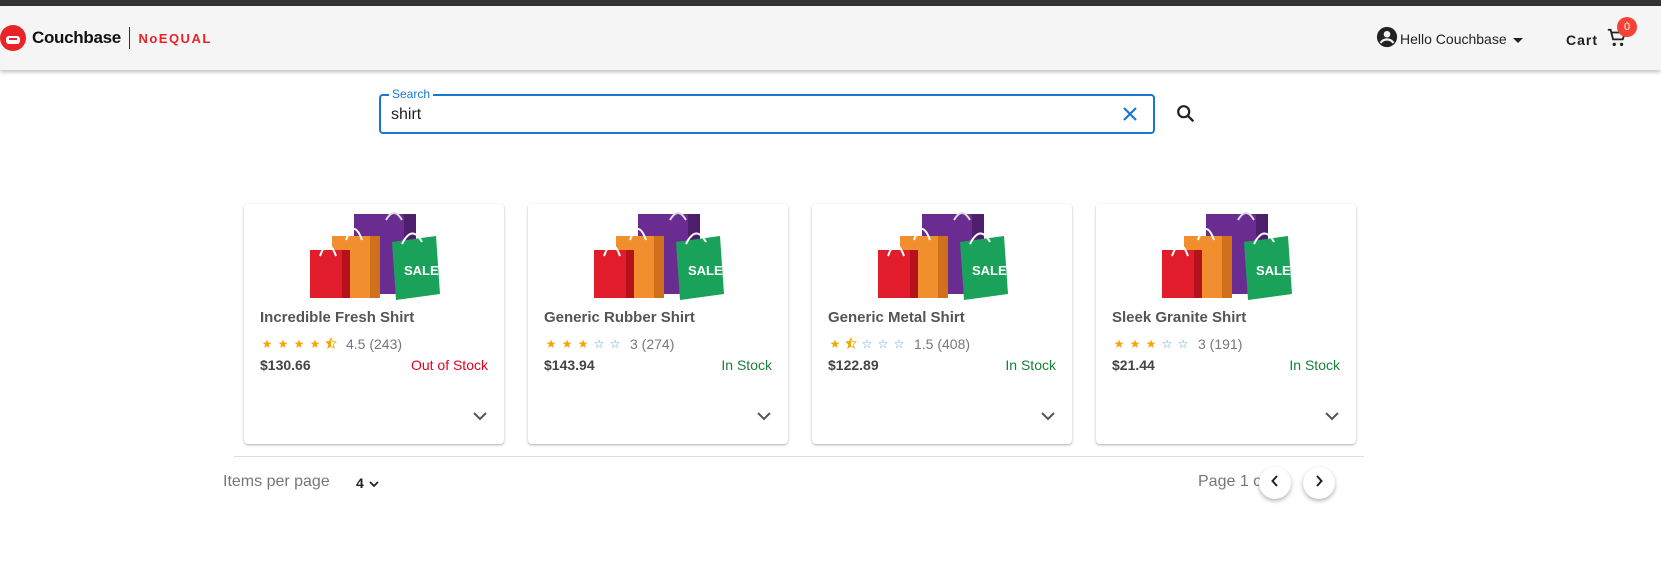 The height and width of the screenshot is (576, 1661). I want to click on cart-label: Cart, so click(1582, 39).